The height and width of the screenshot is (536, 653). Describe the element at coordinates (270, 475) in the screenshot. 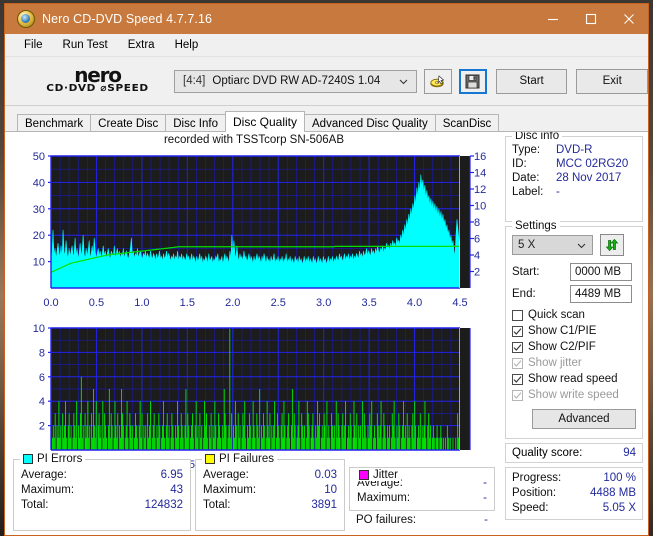

I see `pi-failures-average-row: Average: 0.03` at that location.